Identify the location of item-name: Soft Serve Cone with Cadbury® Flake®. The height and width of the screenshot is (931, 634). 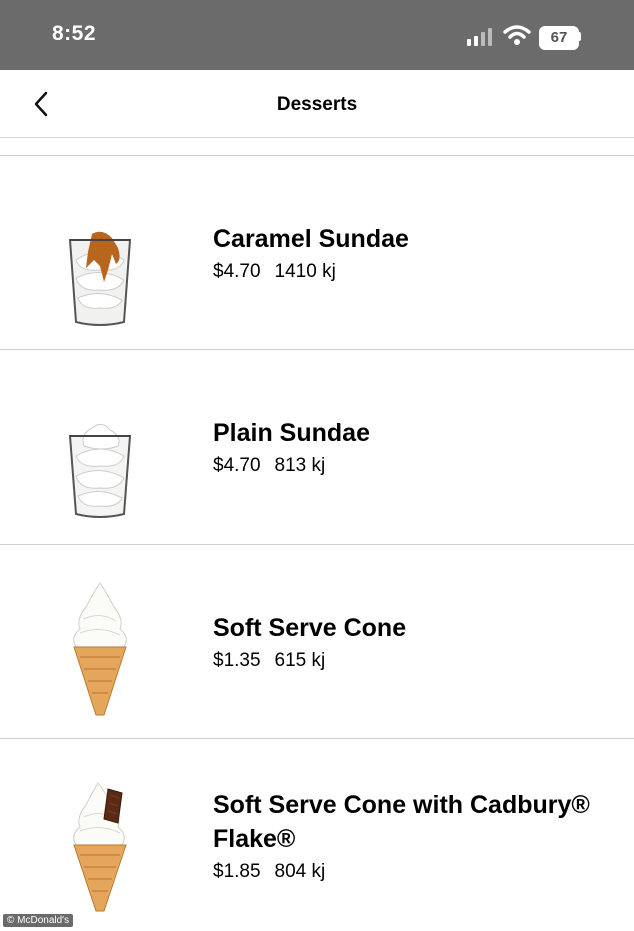
(401, 822).